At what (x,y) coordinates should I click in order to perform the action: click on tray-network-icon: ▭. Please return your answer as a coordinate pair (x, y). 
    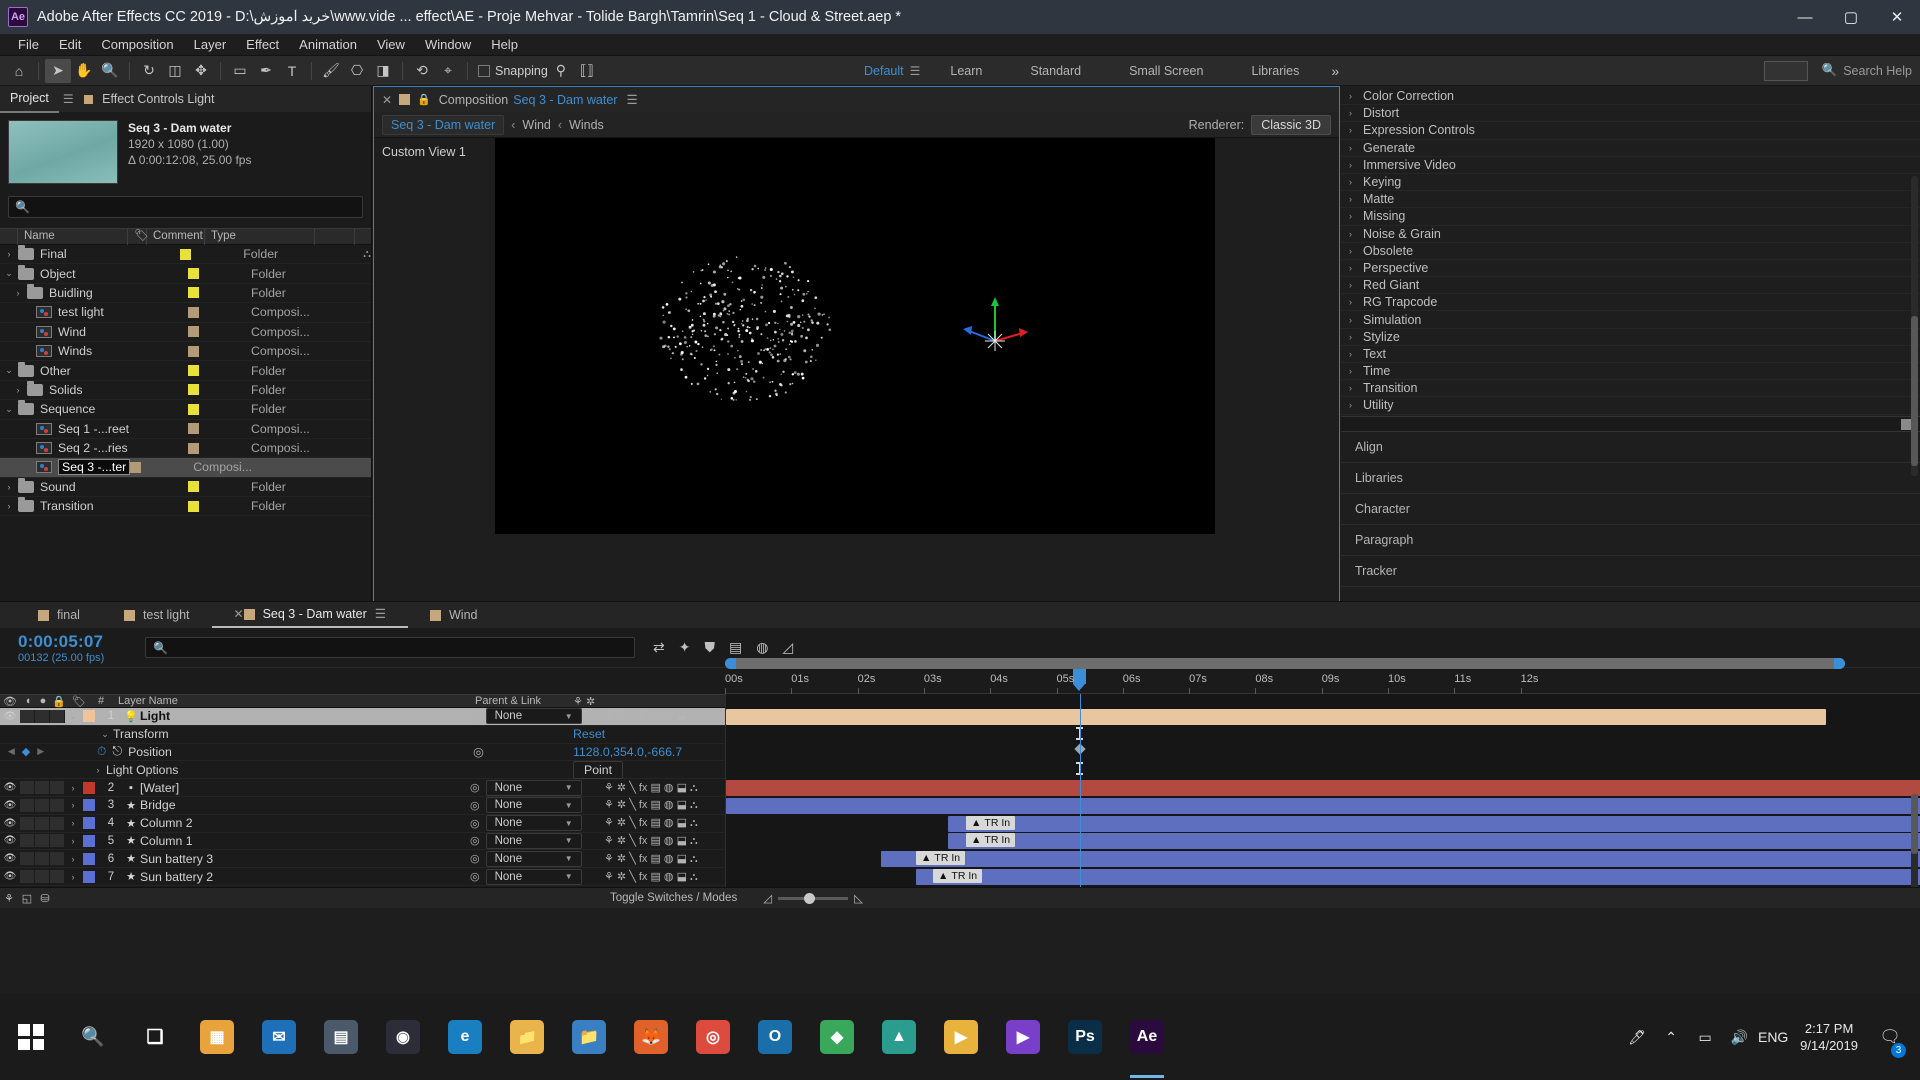
    Looking at the image, I should click on (1705, 1037).